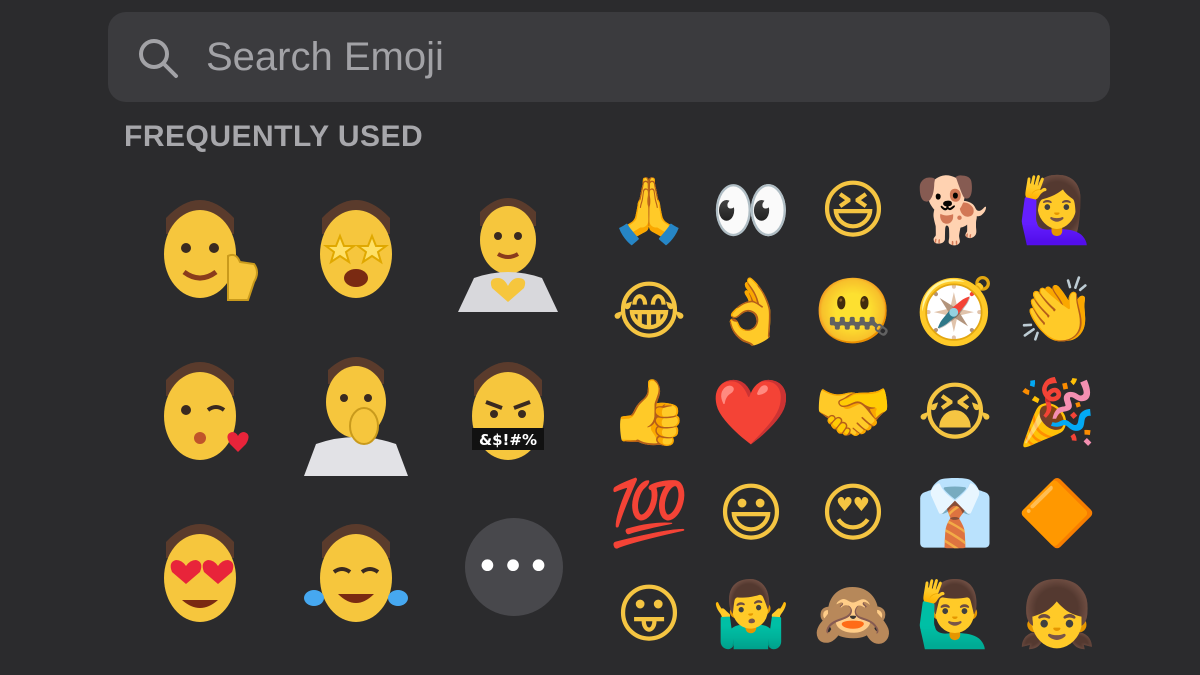 The image size is (1200, 675). What do you see at coordinates (1057, 311) in the screenshot?
I see `emoji-clapping-hands: 👏` at bounding box center [1057, 311].